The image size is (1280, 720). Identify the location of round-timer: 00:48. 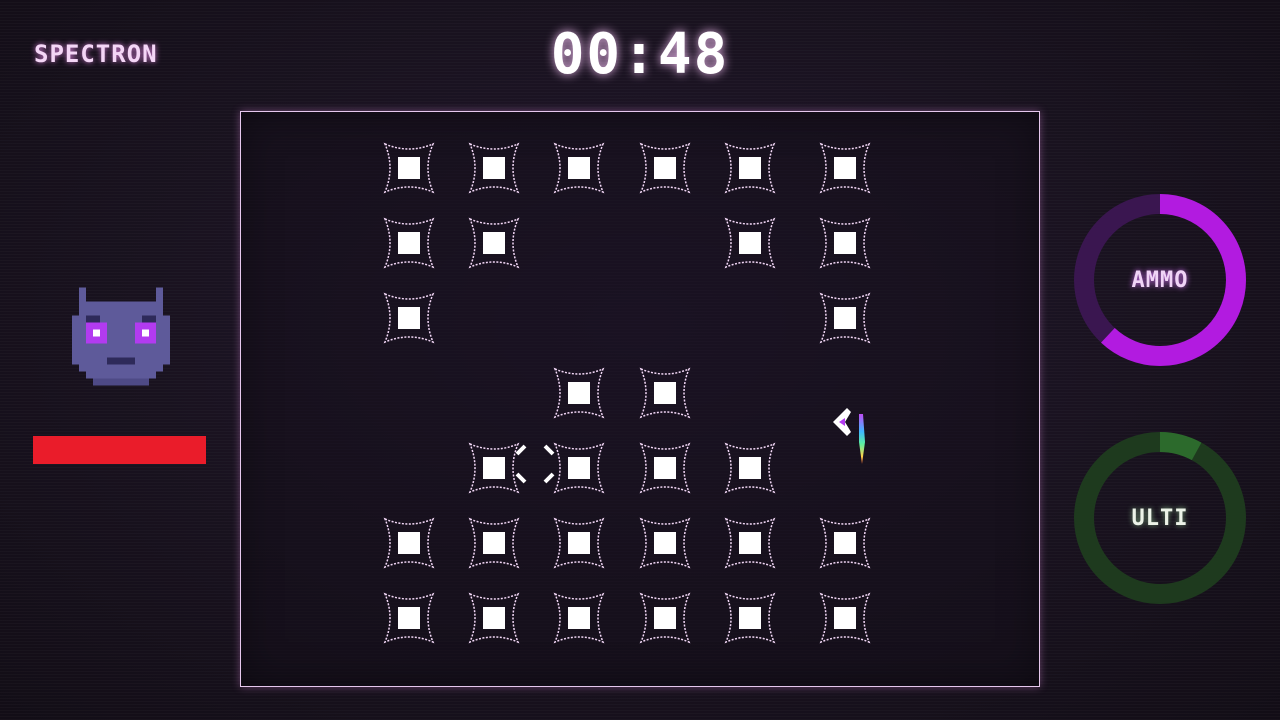
(640, 54).